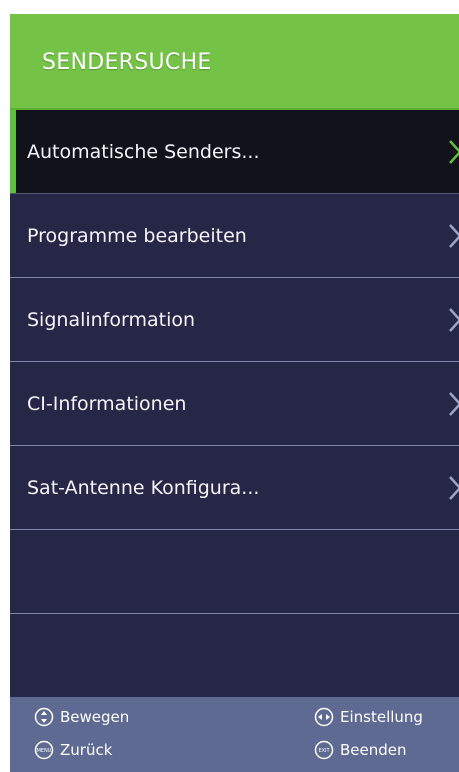 This screenshot has height=772, width=459. Describe the element at coordinates (44, 717) in the screenshot. I see `up-down-arrows-icon` at that location.